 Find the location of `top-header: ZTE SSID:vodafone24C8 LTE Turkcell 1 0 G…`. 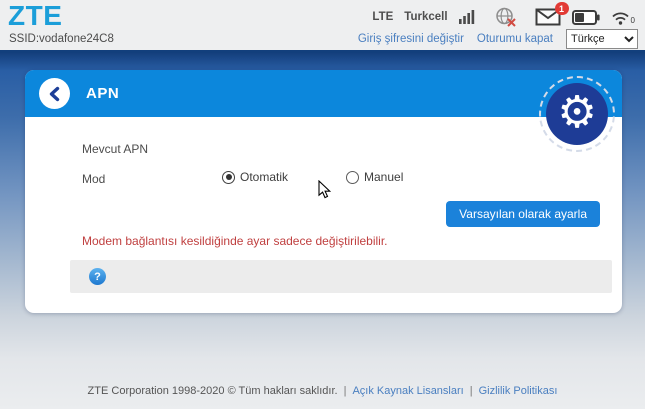

top-header: ZTE SSID:vodafone24C8 LTE Turkcell 1 0 G… is located at coordinates (322, 26).